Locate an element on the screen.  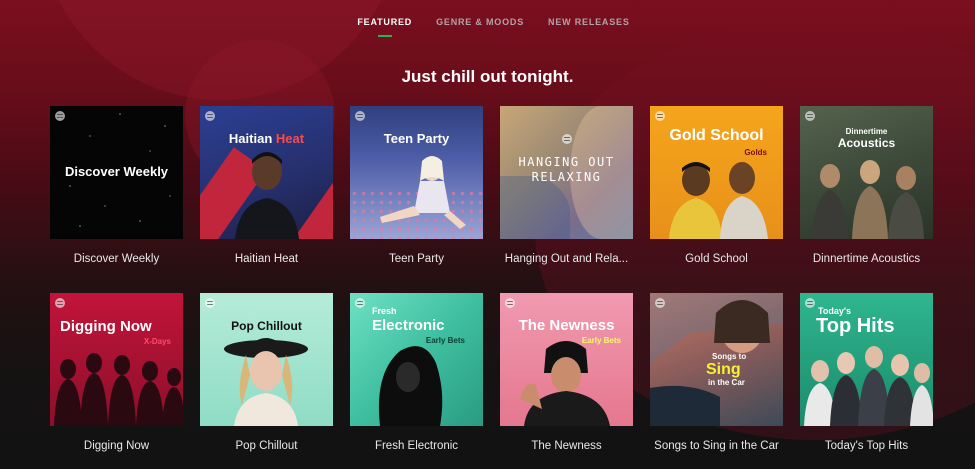
playlist-card-pop-chillout: Pop Chillout Pop Chillout is located at coordinates (266, 381).